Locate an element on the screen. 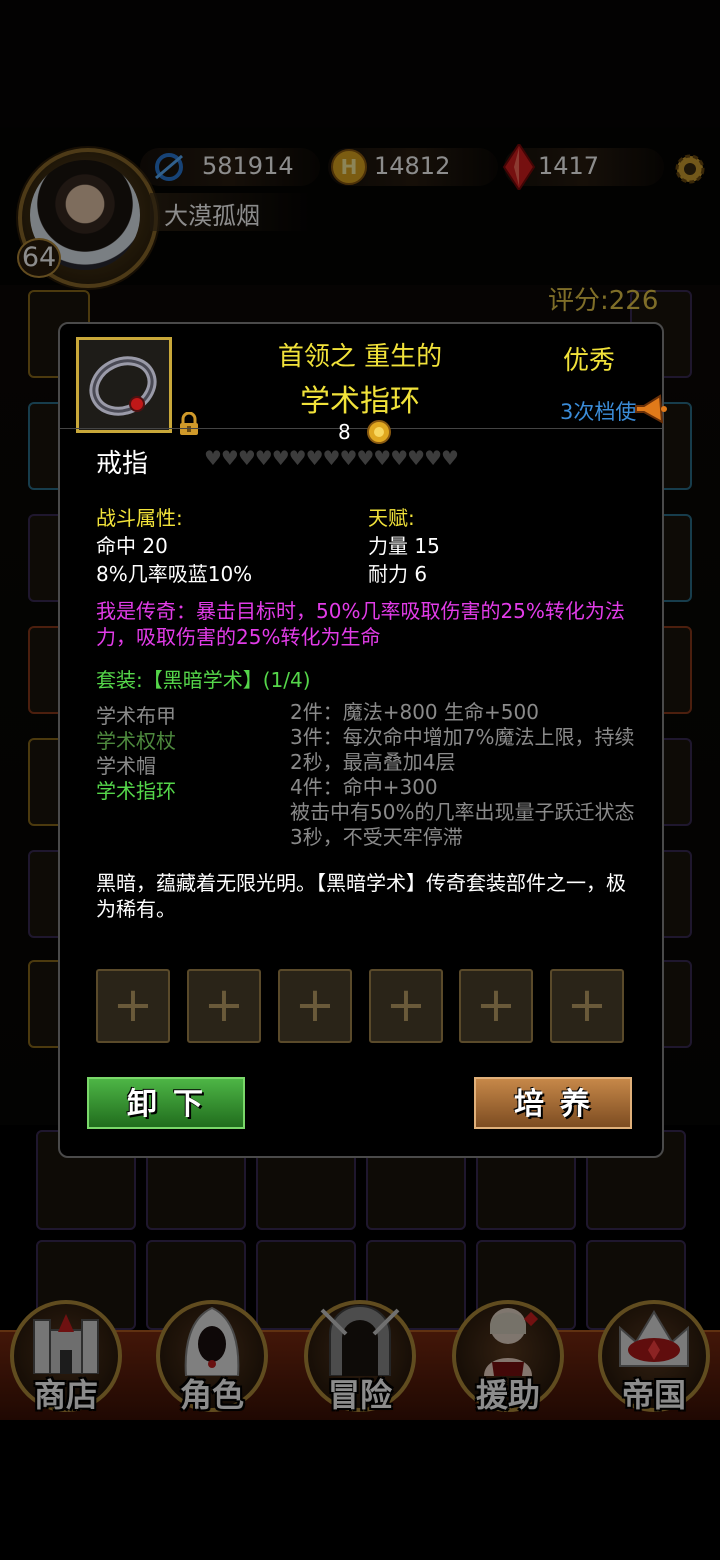  set-bonus: 4件：命中+300 is located at coordinates (364, 787).